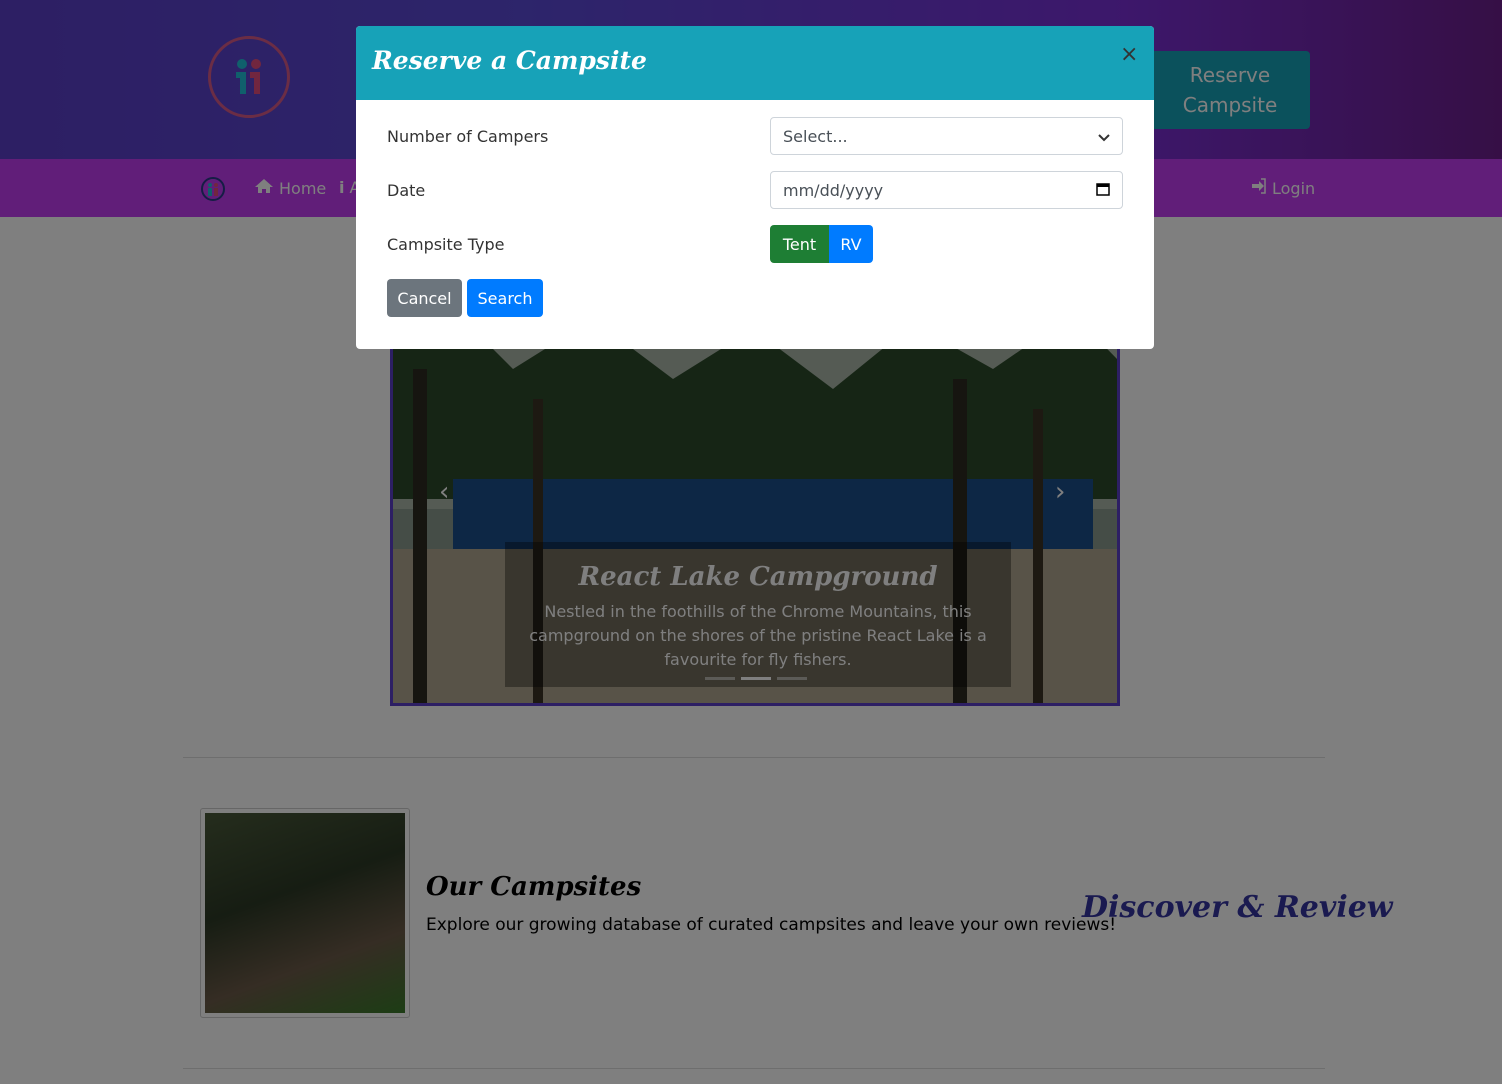  What do you see at coordinates (1103, 190) in the screenshot?
I see `calendar-icon` at bounding box center [1103, 190].